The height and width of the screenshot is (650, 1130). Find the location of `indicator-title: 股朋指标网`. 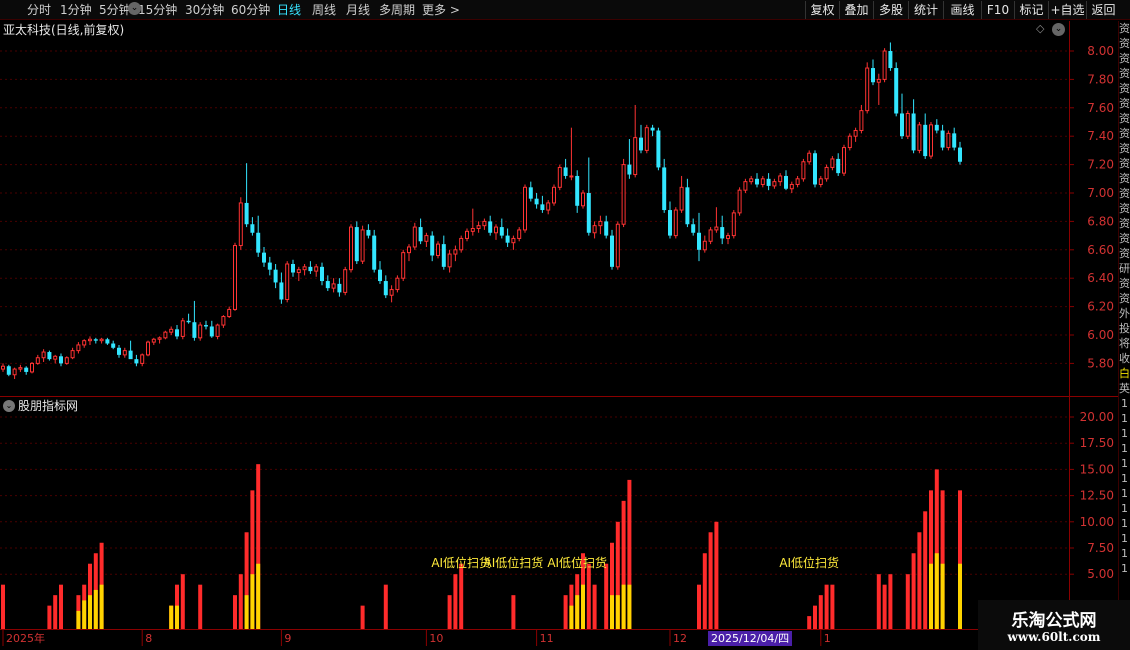

indicator-title: 股朋指标网 is located at coordinates (48, 406).